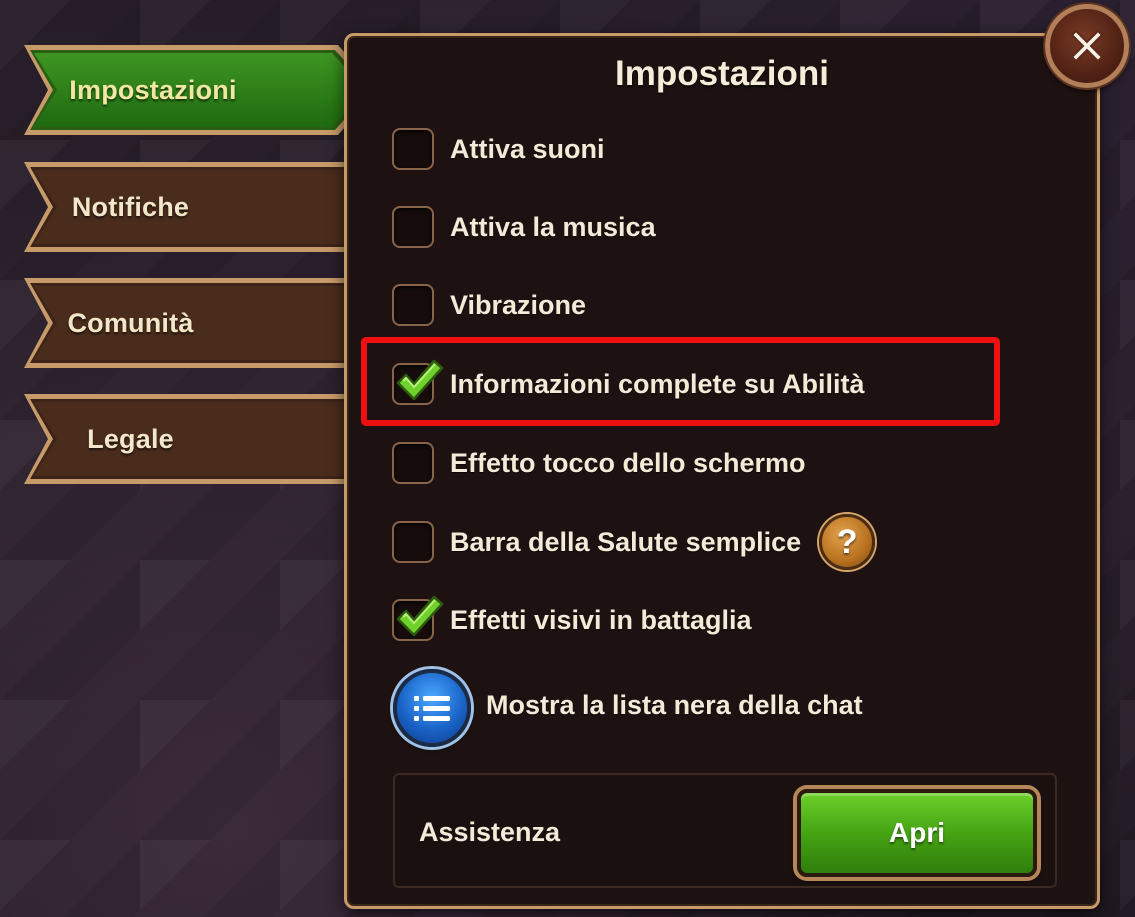 The width and height of the screenshot is (1135, 917). What do you see at coordinates (130, 438) in the screenshot?
I see `tab-label: Legale` at bounding box center [130, 438].